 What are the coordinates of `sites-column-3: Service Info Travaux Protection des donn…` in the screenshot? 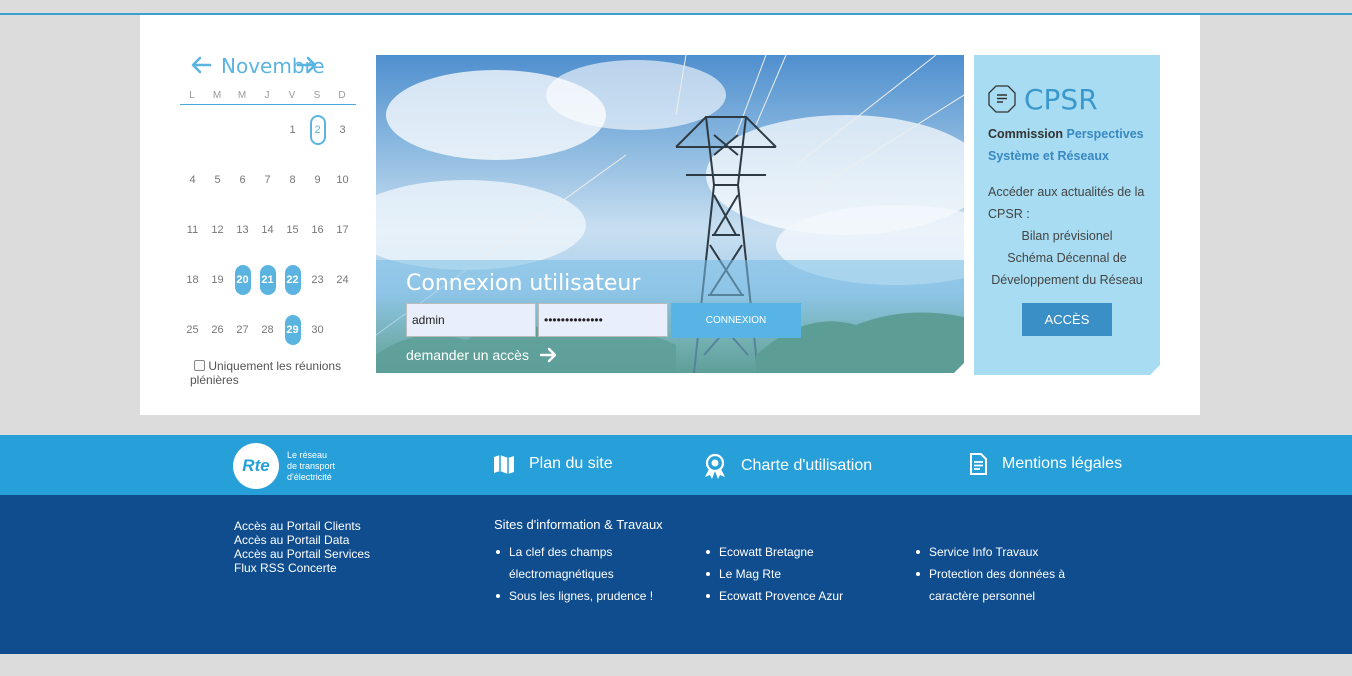 It's located at (999, 574).